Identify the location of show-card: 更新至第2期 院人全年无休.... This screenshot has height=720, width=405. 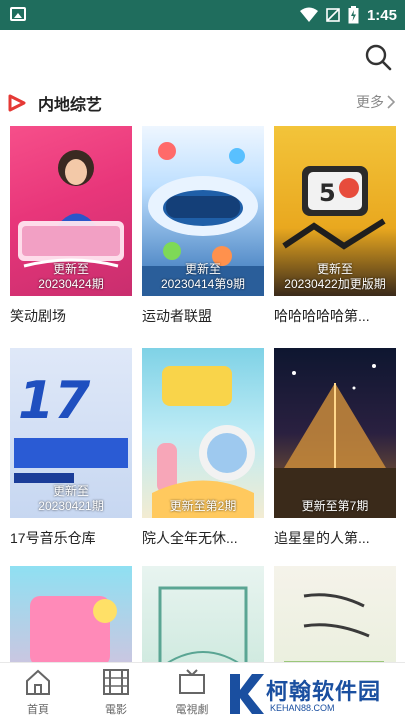
(203, 448).